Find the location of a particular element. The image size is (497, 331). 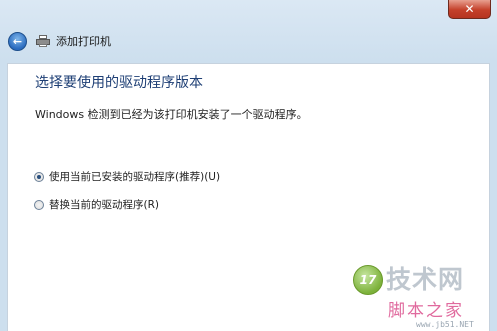

close-button: ✕ is located at coordinates (469, 9).